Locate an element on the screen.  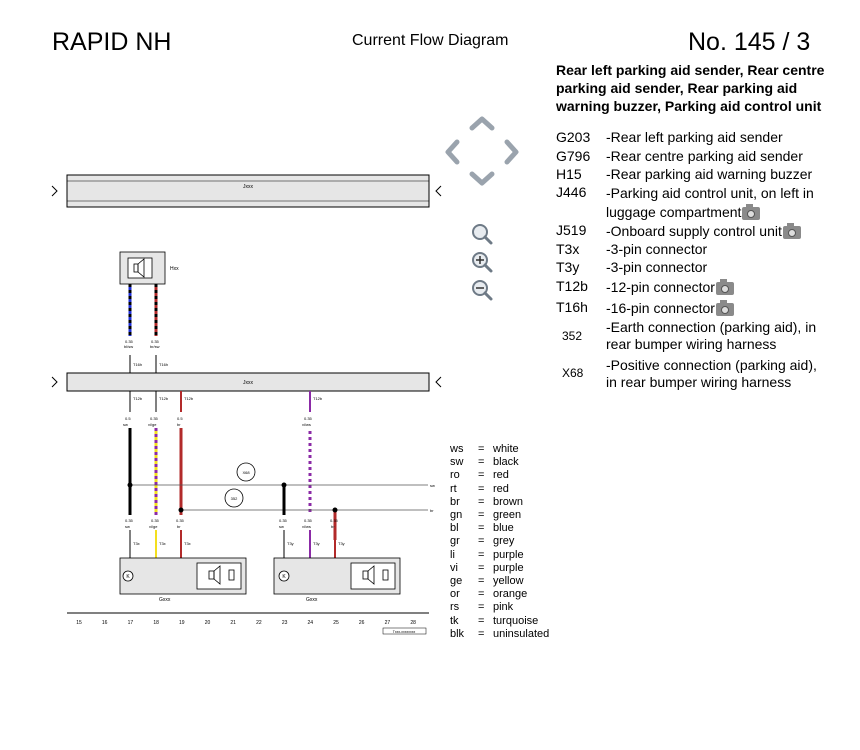
column-number: 17 is located at coordinates (131, 623).